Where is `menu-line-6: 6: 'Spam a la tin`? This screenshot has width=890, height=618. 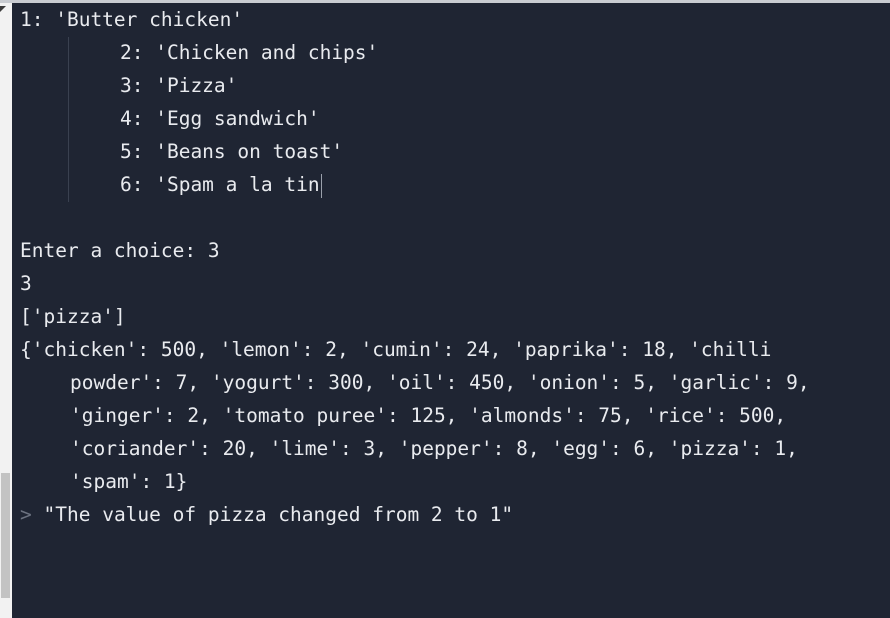
menu-line-6: 6: 'Spam a la tin is located at coordinates (221, 184).